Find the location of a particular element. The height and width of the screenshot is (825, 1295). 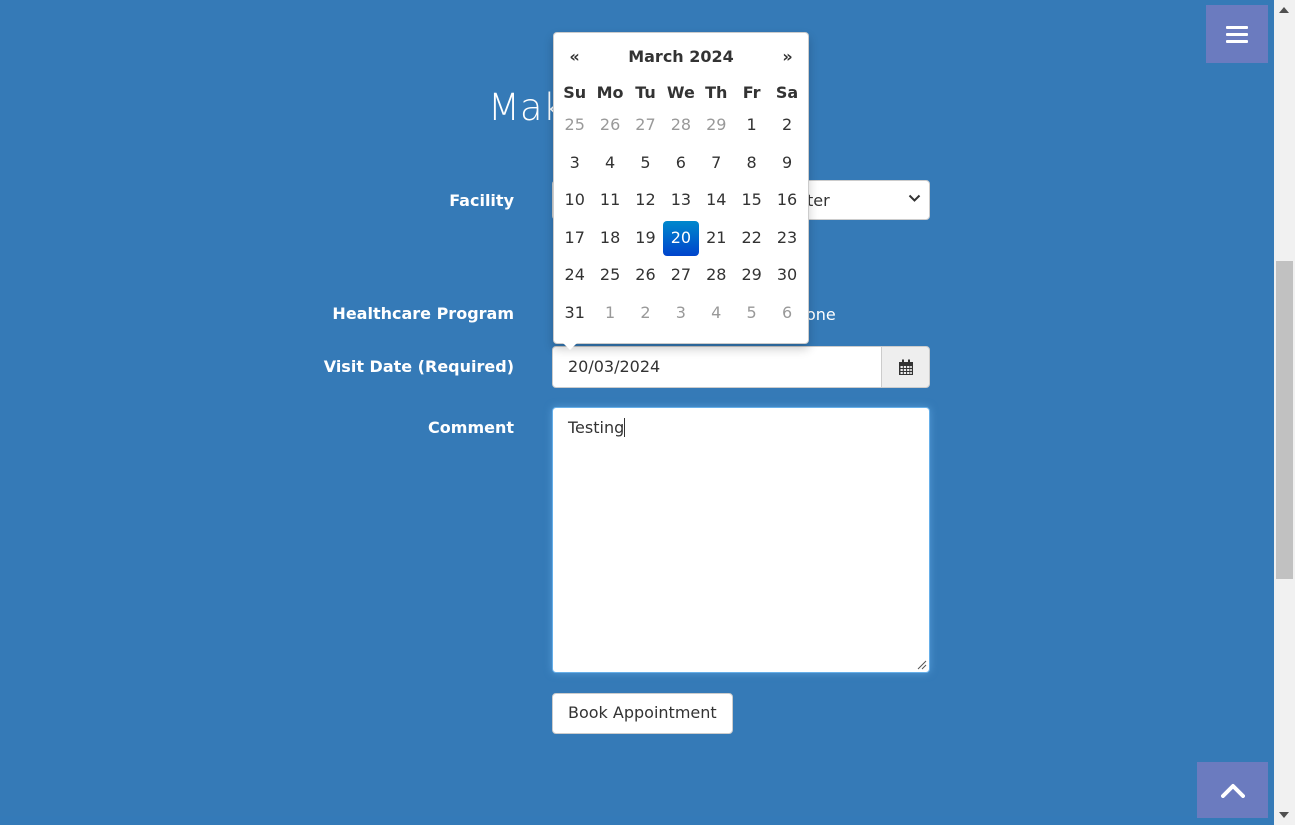

chevron-down-icon is located at coordinates (914, 198).